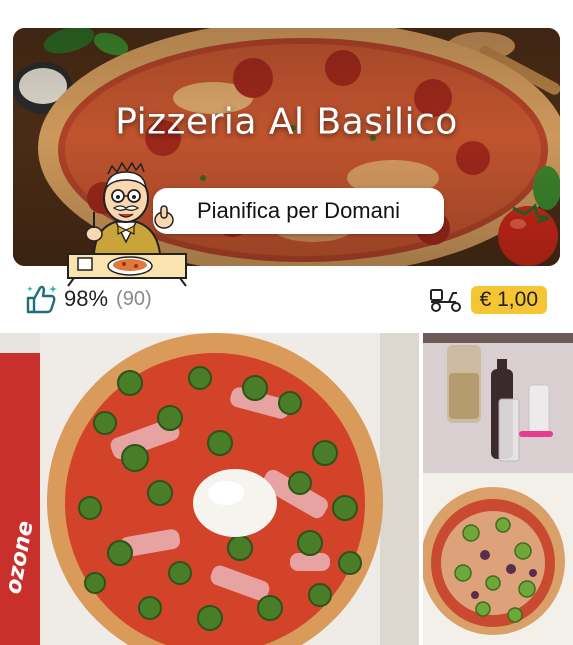  I want to click on restaurant-name: Pizzeria Al Basilico, so click(286, 122).